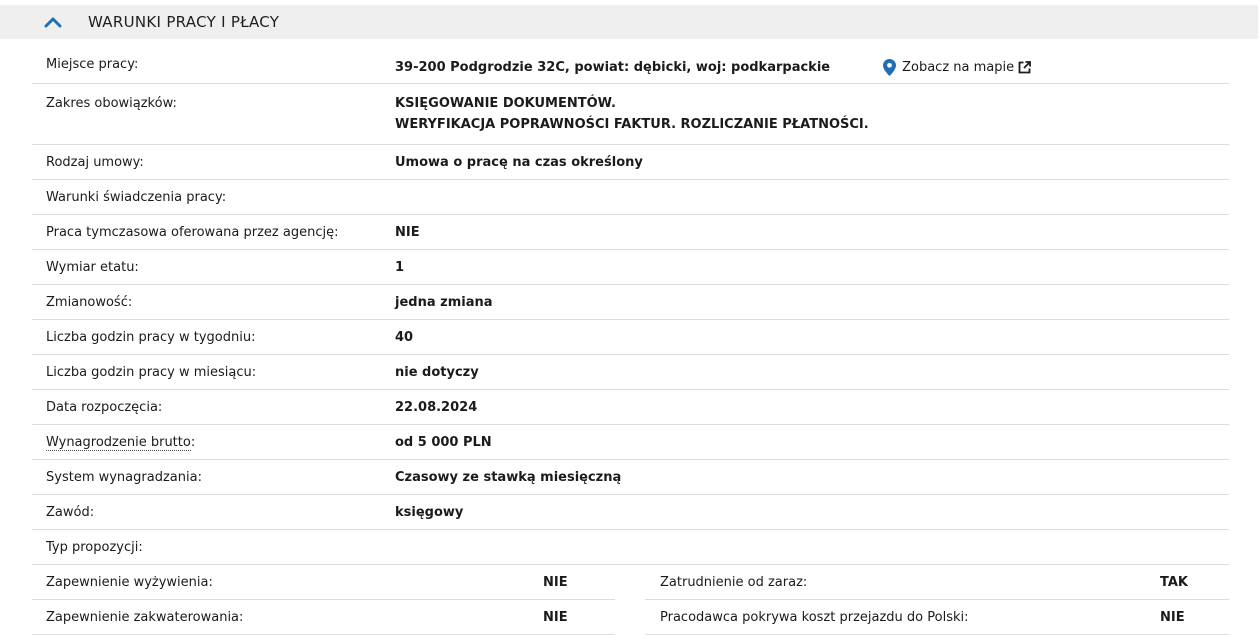 The image size is (1260, 635). I want to click on hours-week-value: 40, so click(404, 337).